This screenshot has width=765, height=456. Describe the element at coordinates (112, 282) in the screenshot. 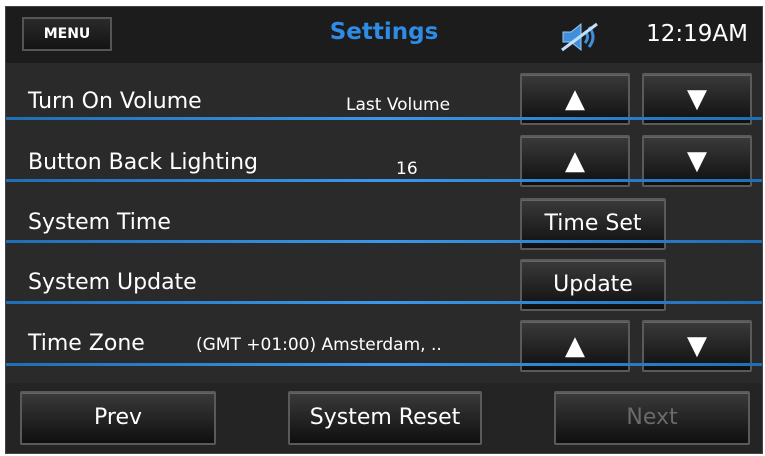

I see `row-label-system-update: System Update` at that location.